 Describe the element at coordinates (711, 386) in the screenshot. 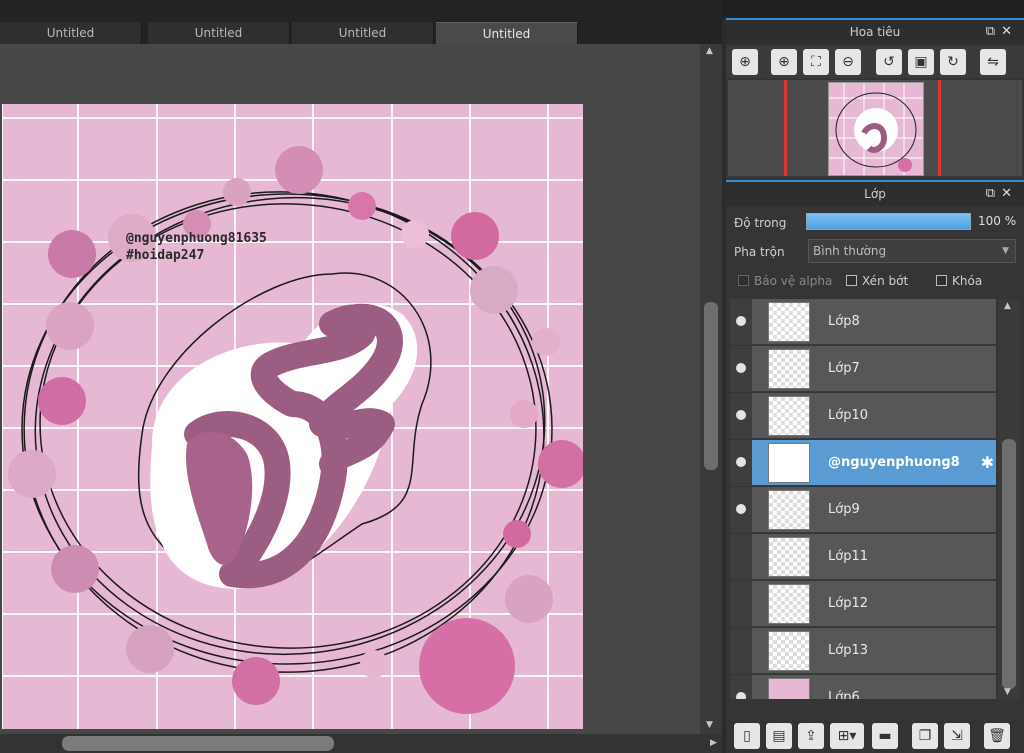

I see `vertical-scroll-thumb` at that location.